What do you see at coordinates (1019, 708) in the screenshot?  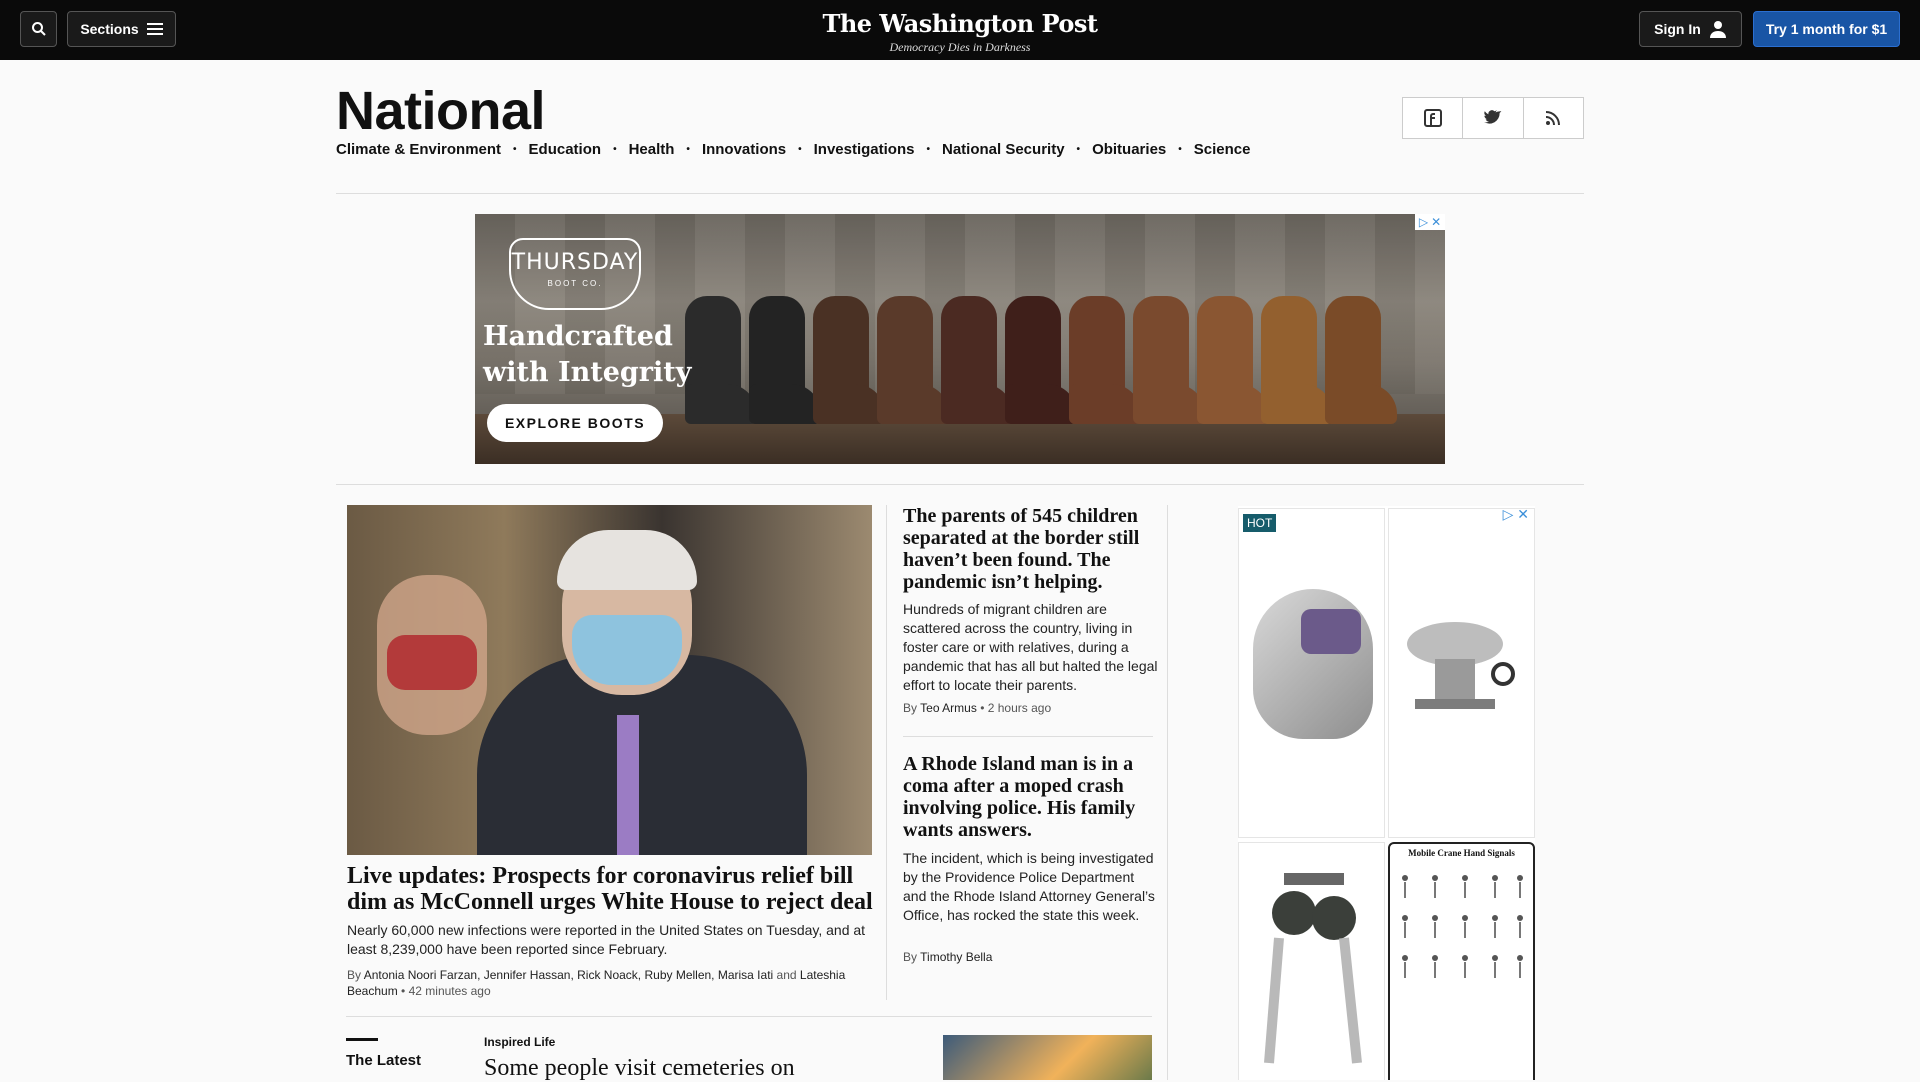 I see `byline-timestamp: 2 hours ago` at bounding box center [1019, 708].